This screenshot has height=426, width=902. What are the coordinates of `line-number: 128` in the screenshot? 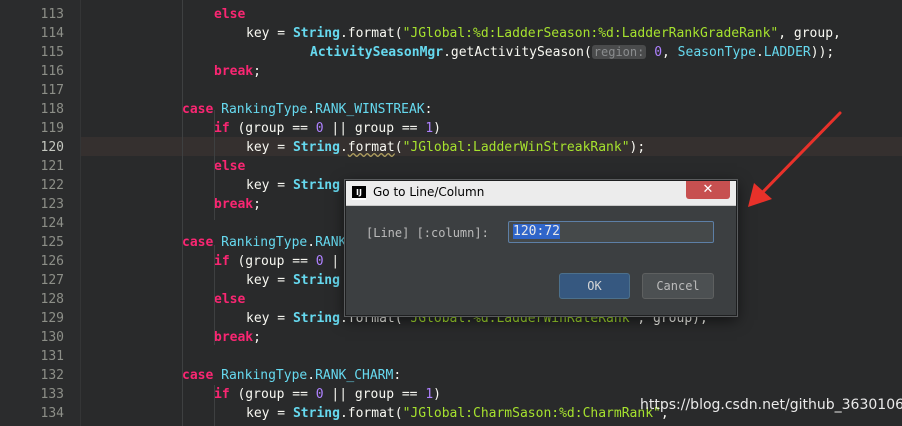 It's located at (52, 299).